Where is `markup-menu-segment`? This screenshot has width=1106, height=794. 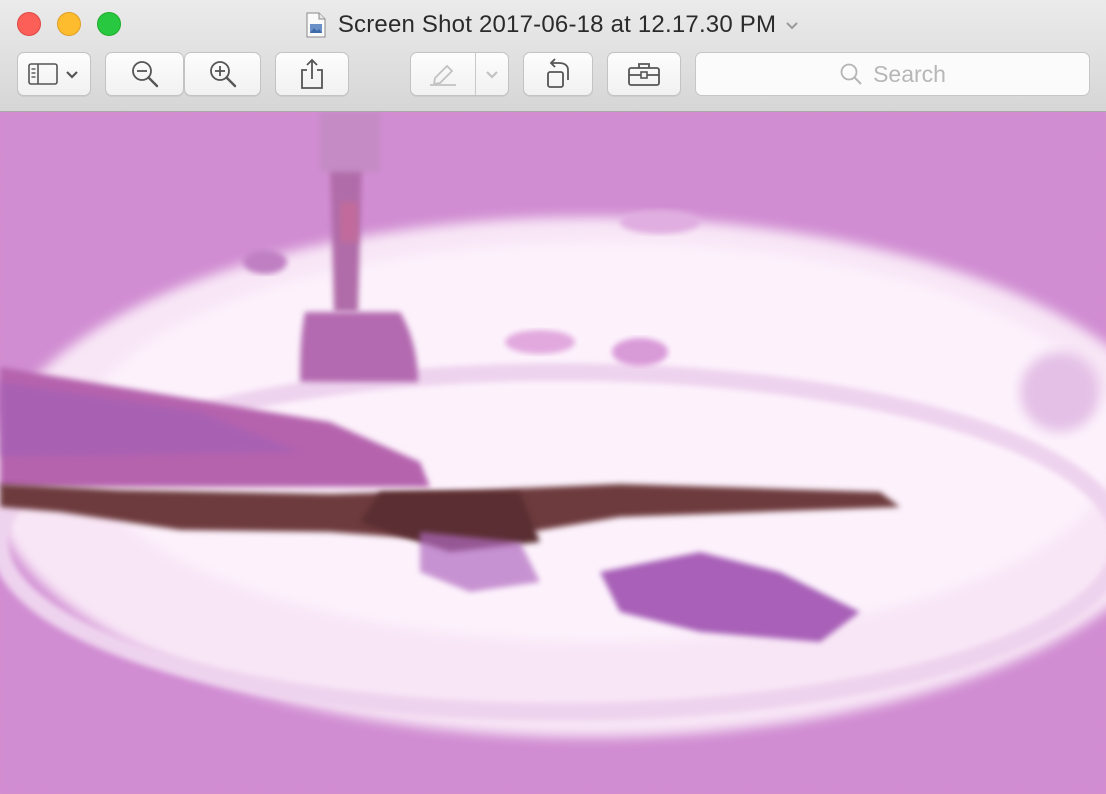 markup-menu-segment is located at coordinates (492, 74).